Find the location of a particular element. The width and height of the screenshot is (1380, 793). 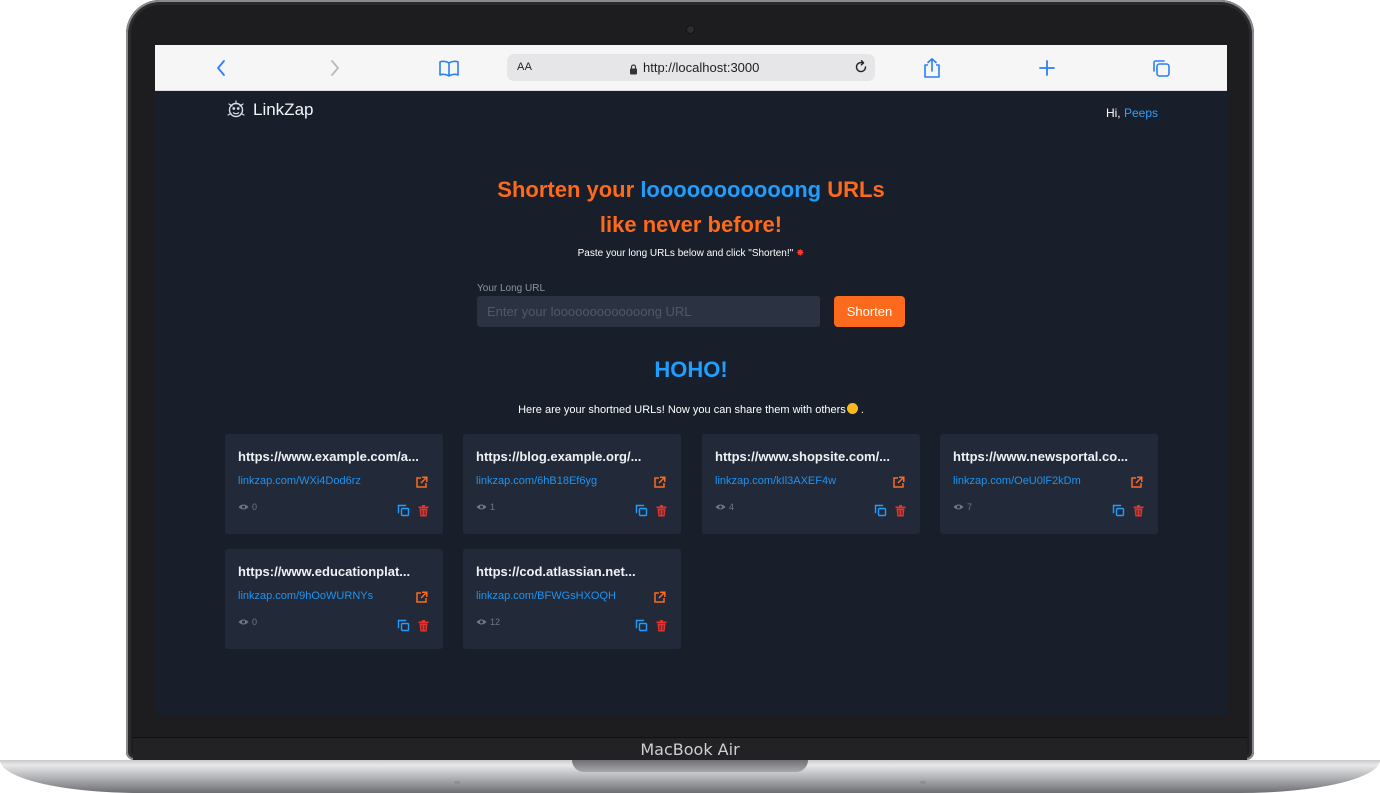

shorten-button: Shorten is located at coordinates (869, 311).